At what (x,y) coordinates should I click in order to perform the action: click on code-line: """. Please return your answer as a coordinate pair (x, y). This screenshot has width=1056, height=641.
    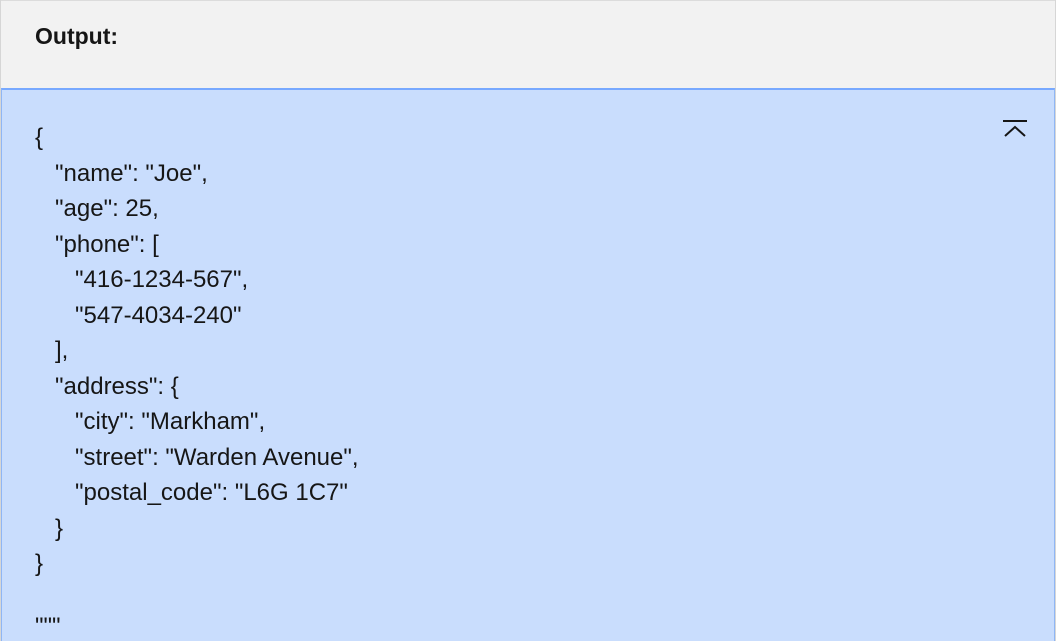
    Looking at the image, I should click on (48, 626).